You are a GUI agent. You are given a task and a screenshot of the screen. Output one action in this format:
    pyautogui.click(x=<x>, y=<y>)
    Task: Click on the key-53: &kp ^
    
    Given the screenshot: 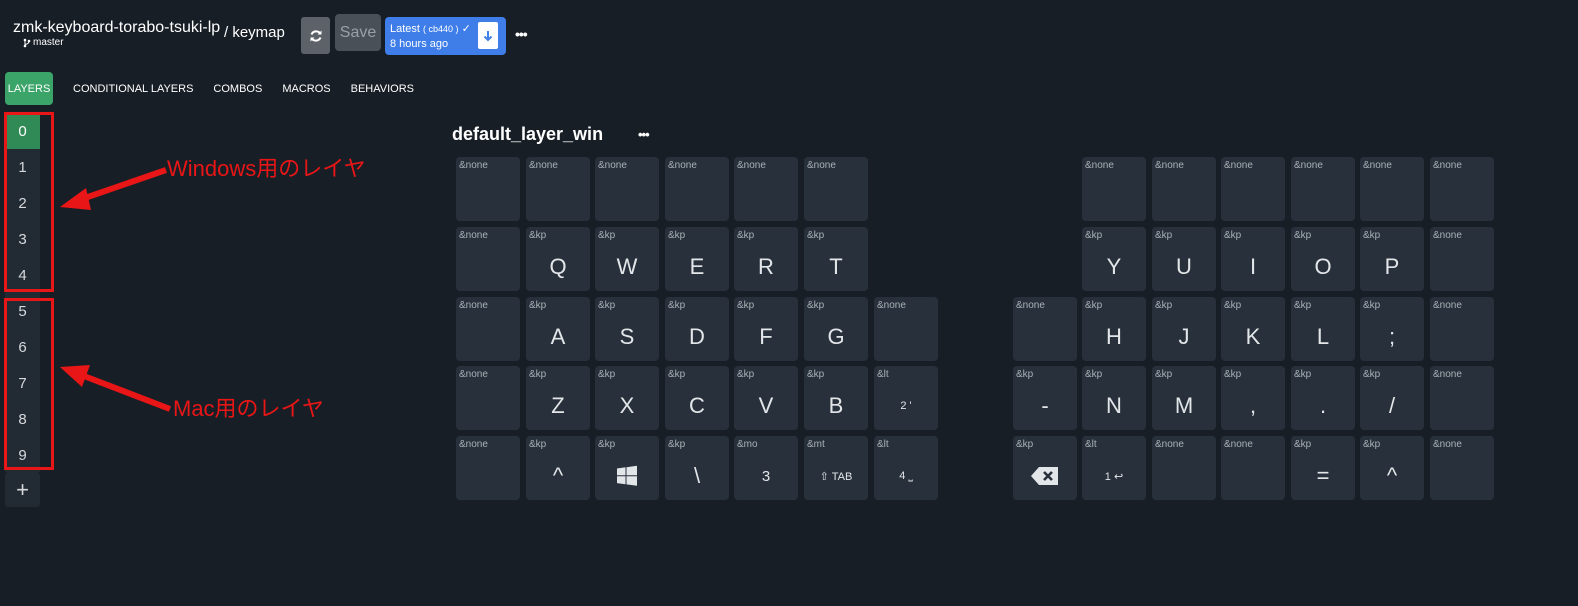 What is the action you would take?
    pyautogui.click(x=558, y=468)
    